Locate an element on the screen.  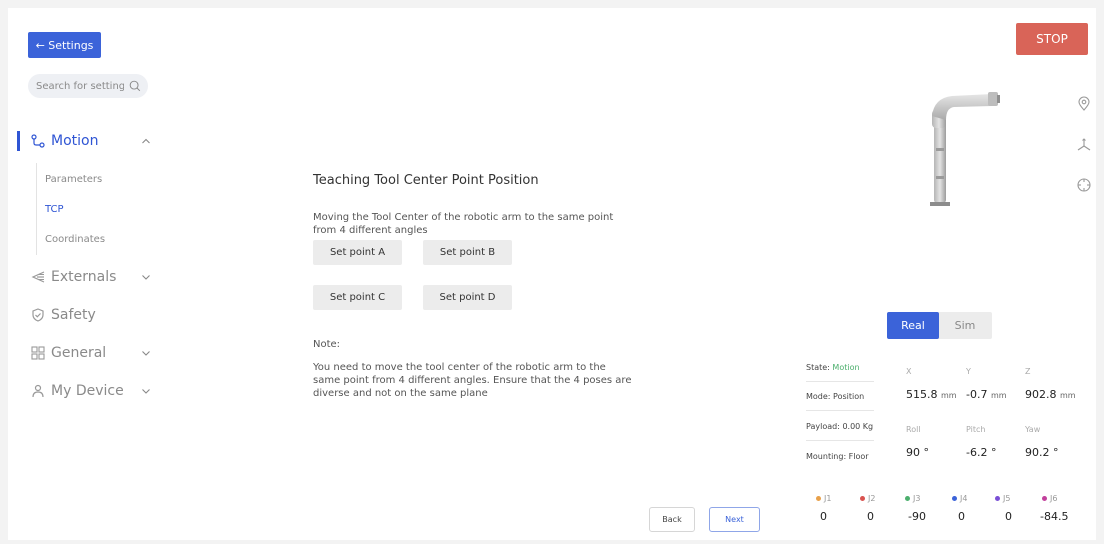
mounting-info: Mounting: Floor is located at coordinates (837, 456).